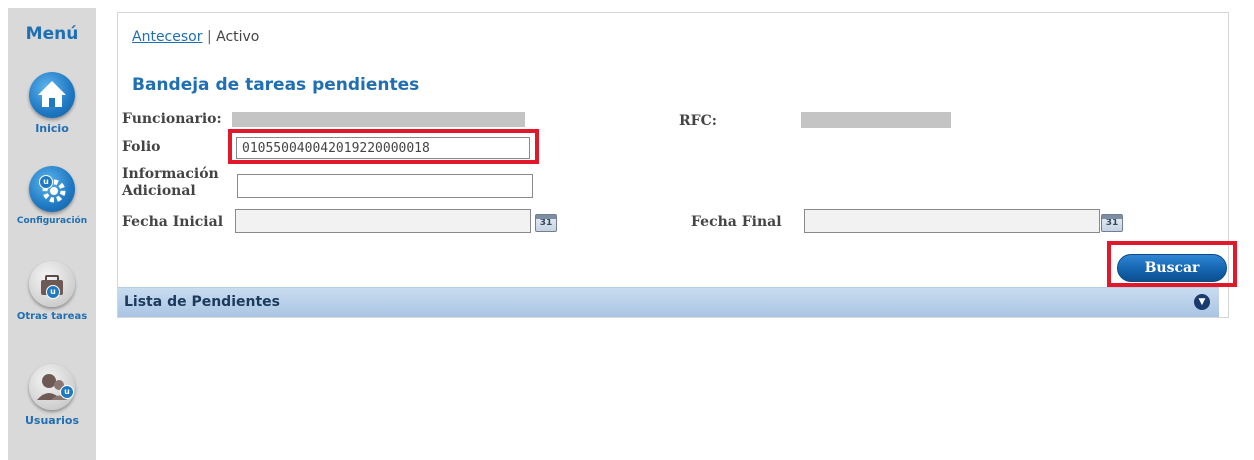 The height and width of the screenshot is (460, 1254). Describe the element at coordinates (52, 316) in the screenshot. I see `sidebar-item-label: Otras tareas` at that location.